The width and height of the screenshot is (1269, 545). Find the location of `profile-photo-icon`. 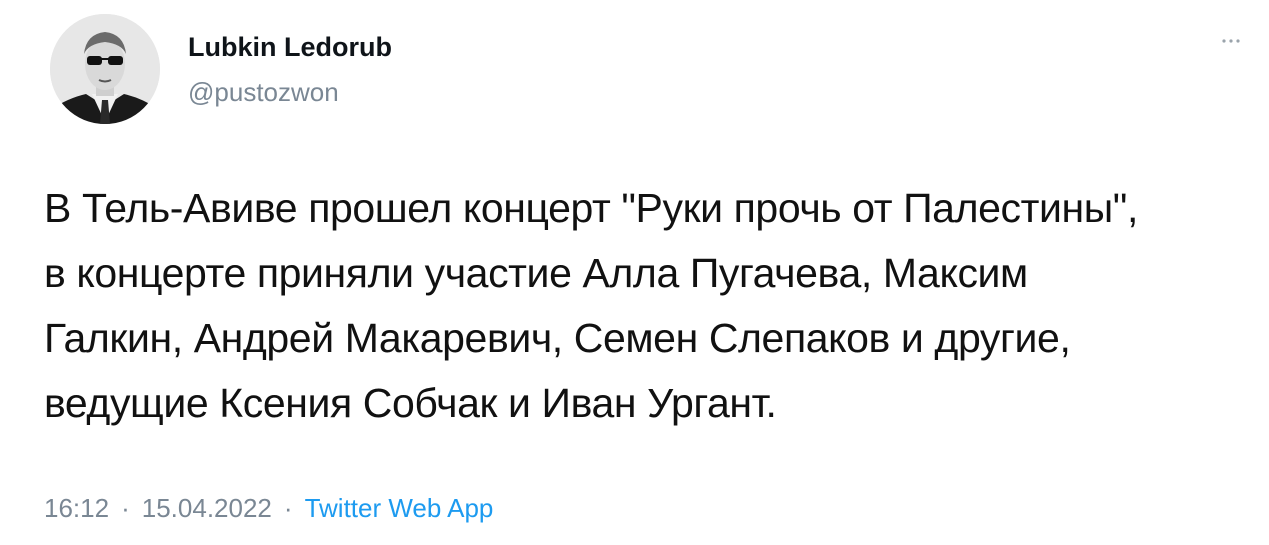

profile-photo-icon is located at coordinates (105, 69).